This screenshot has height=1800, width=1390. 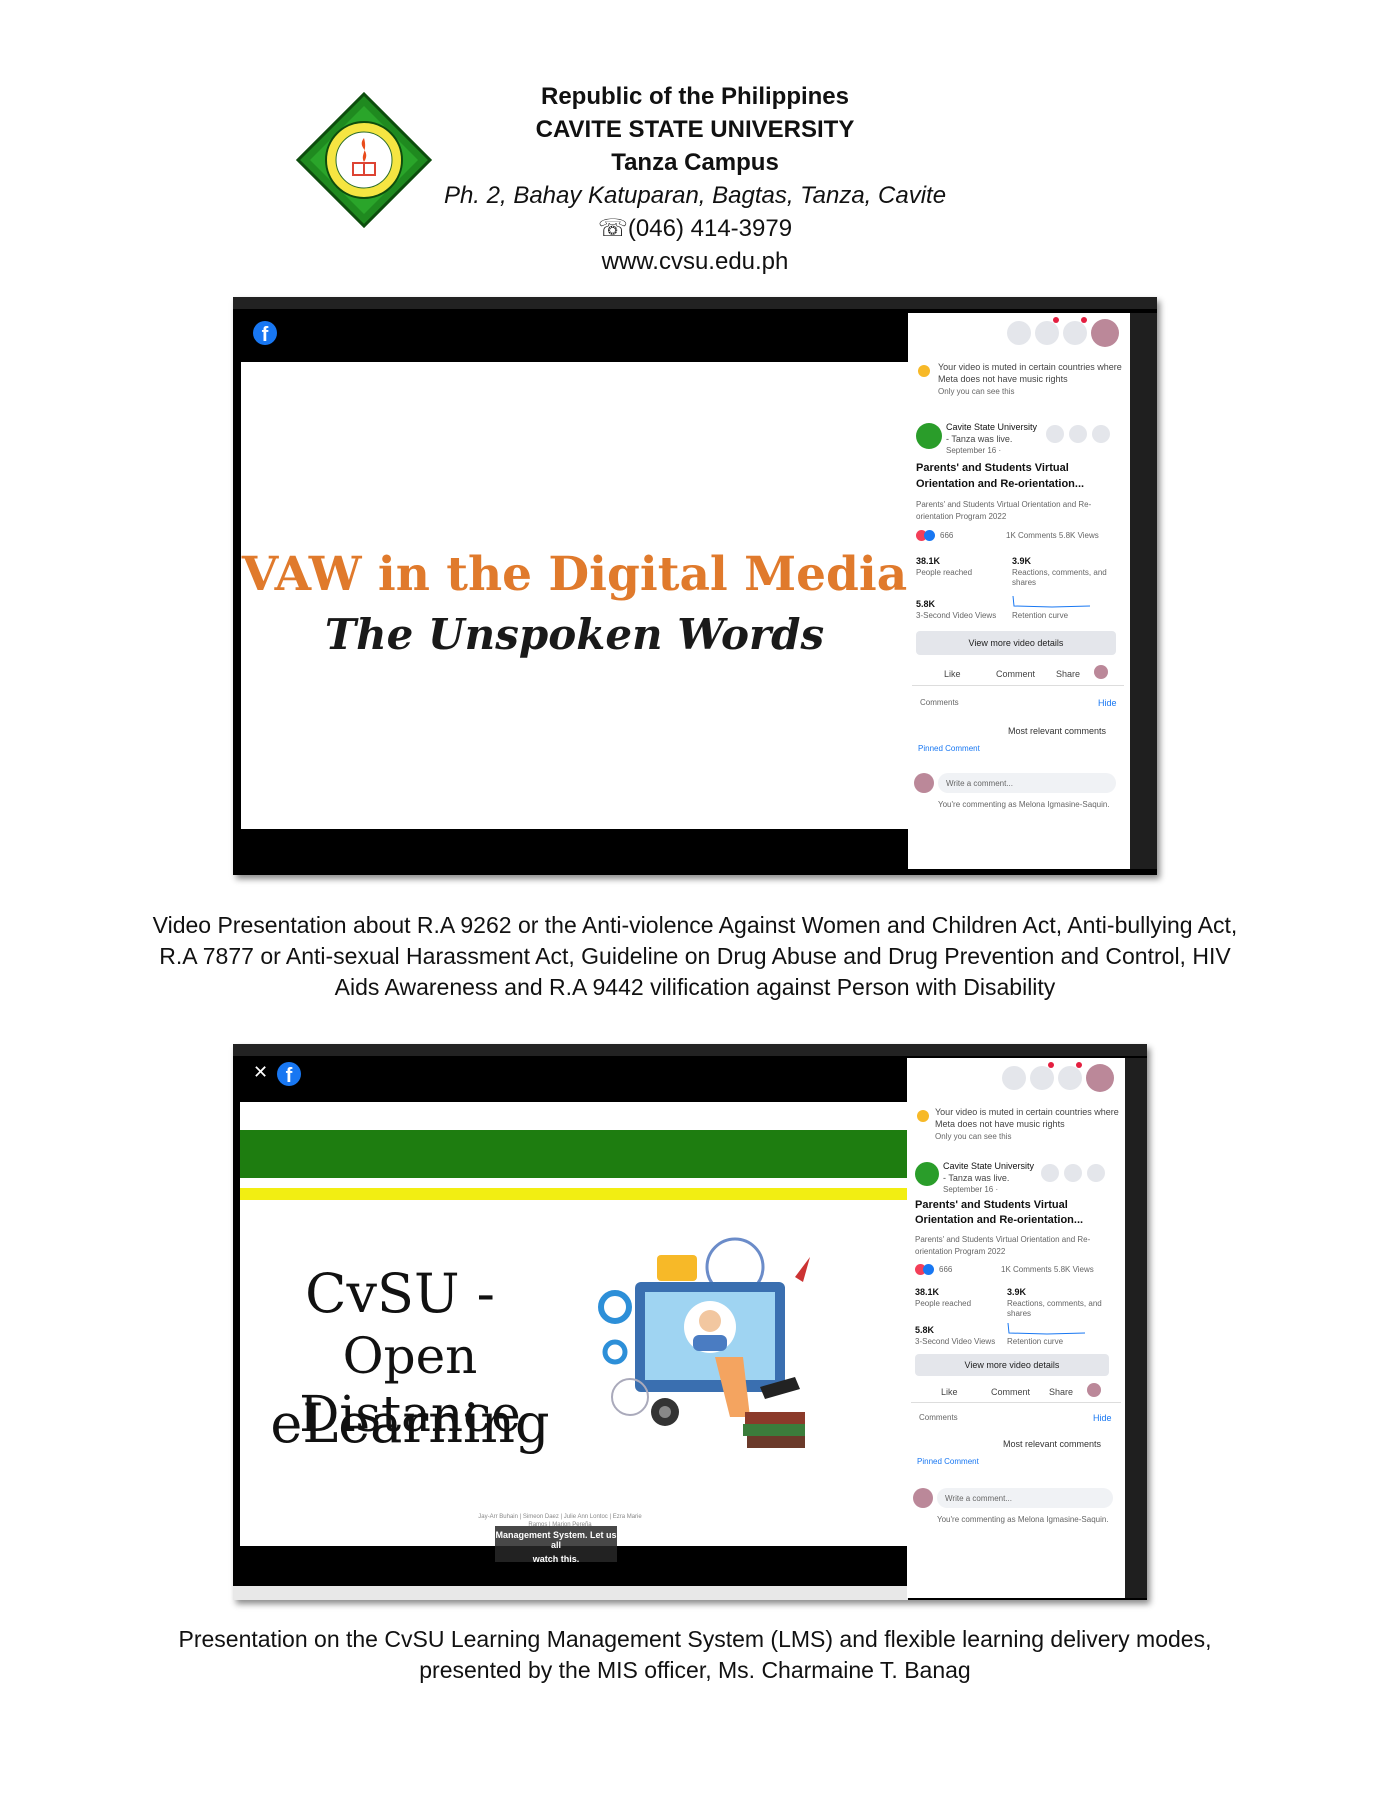 I want to click on video-title: VAW in the Digital Media, so click(x=574, y=574).